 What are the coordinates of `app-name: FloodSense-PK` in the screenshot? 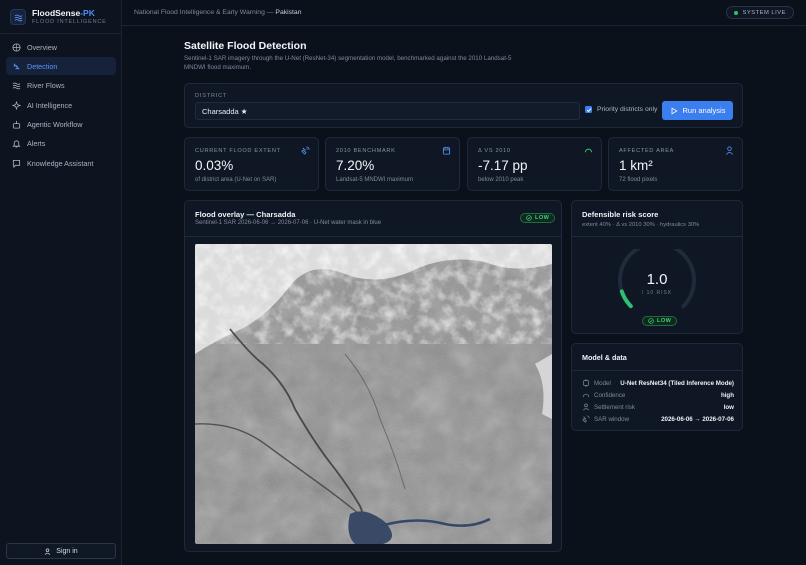 It's located at (63, 13).